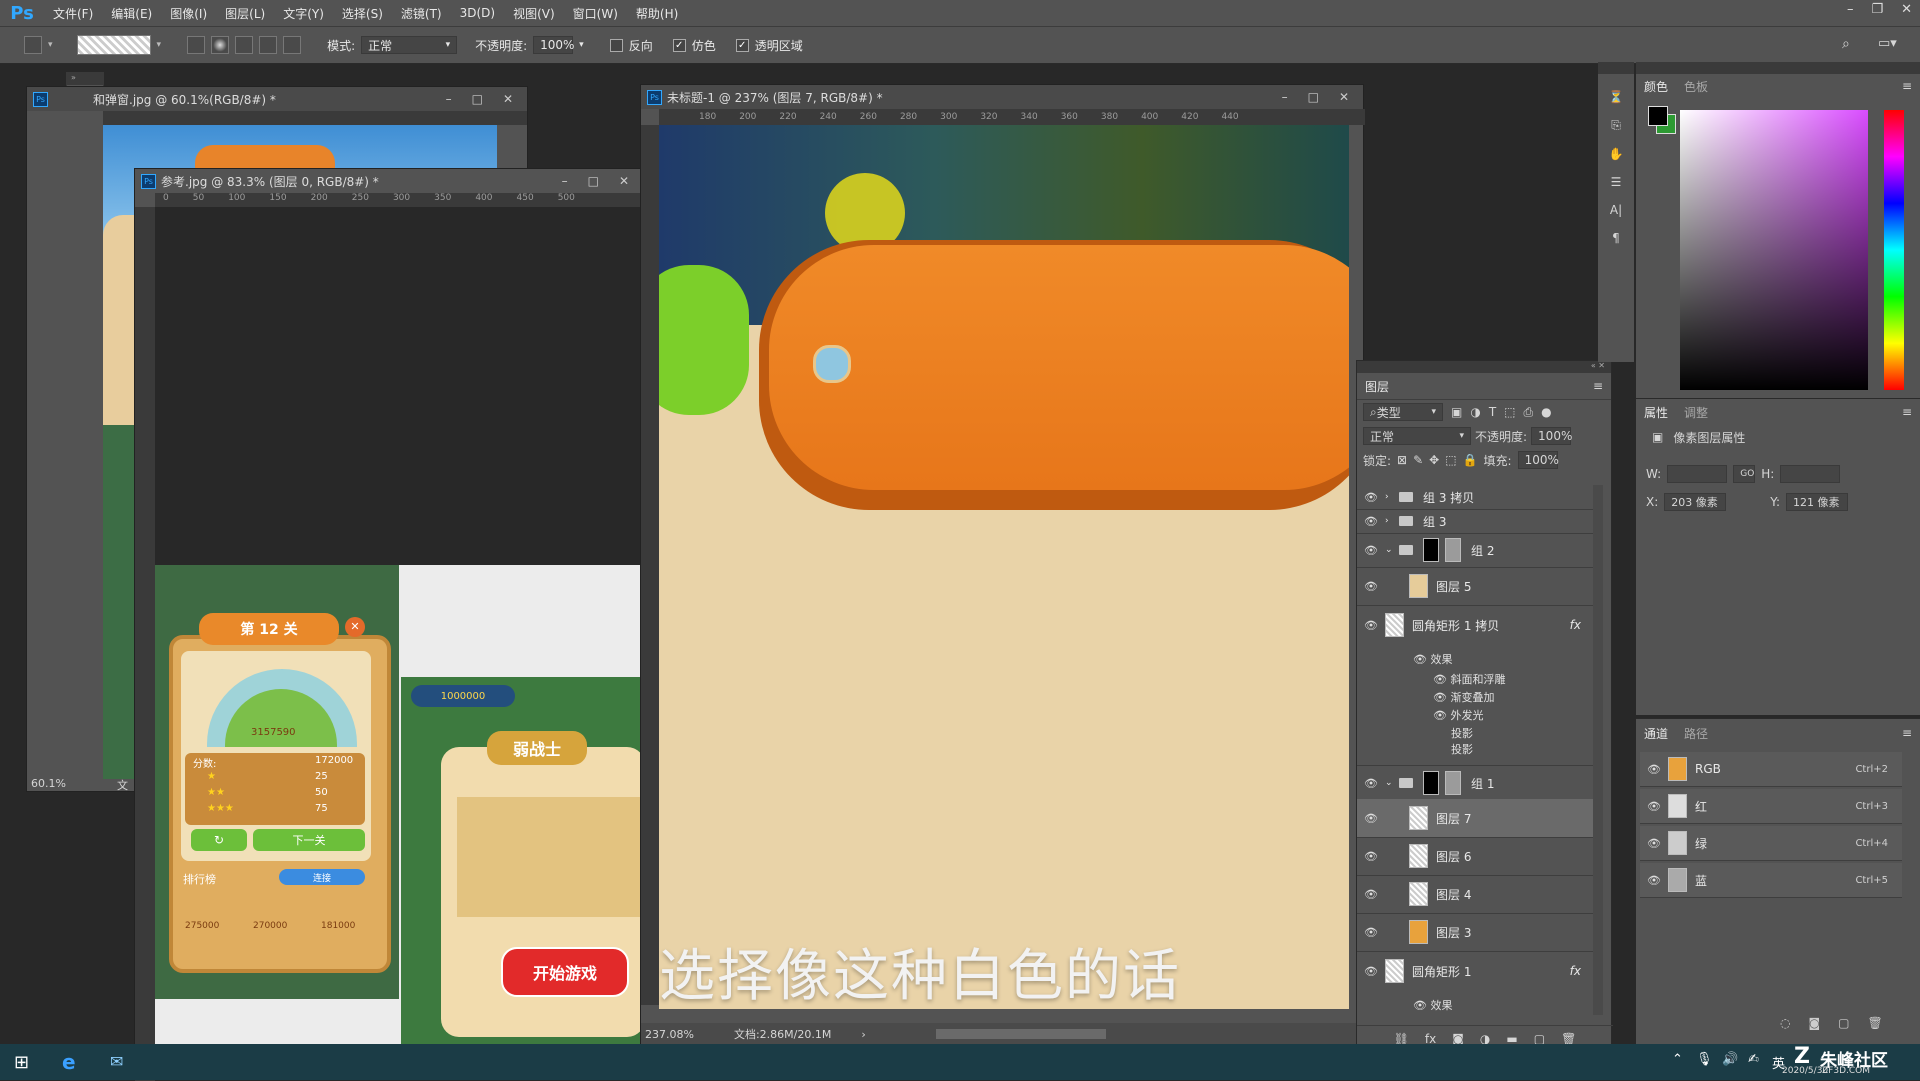  Describe the element at coordinates (669, 1034) in the screenshot. I see `zoom-level-main: 237.08%` at that location.